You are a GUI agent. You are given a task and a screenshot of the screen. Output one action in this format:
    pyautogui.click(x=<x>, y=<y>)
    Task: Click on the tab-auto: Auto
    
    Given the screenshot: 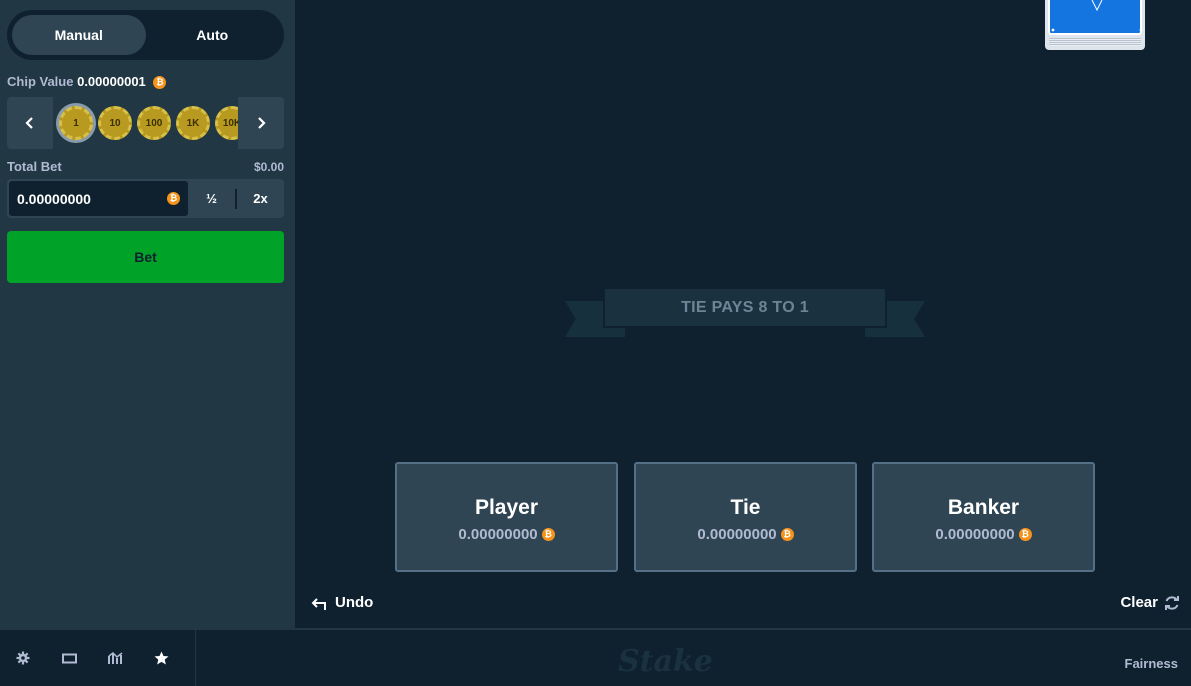 What is the action you would take?
    pyautogui.click(x=213, y=35)
    